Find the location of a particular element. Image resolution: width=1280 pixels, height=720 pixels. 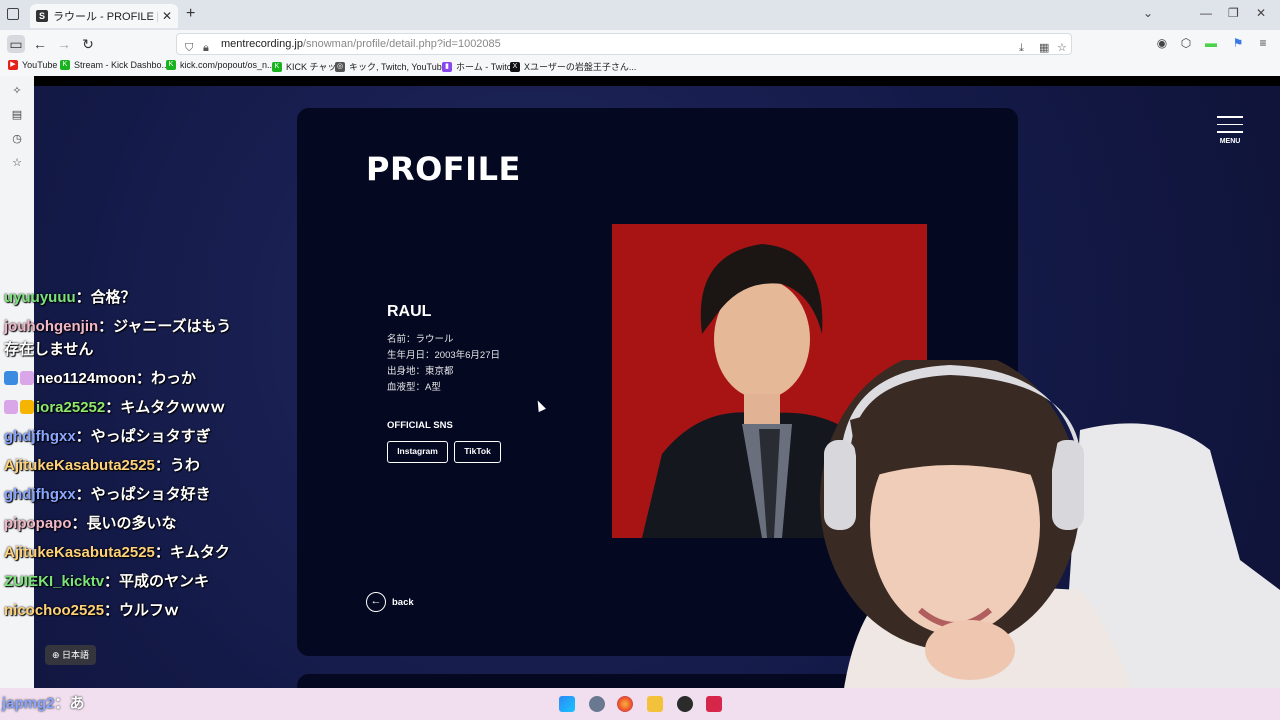

chat-message: AjitukeKasabuta2525：うわ is located at coordinates (119, 465).